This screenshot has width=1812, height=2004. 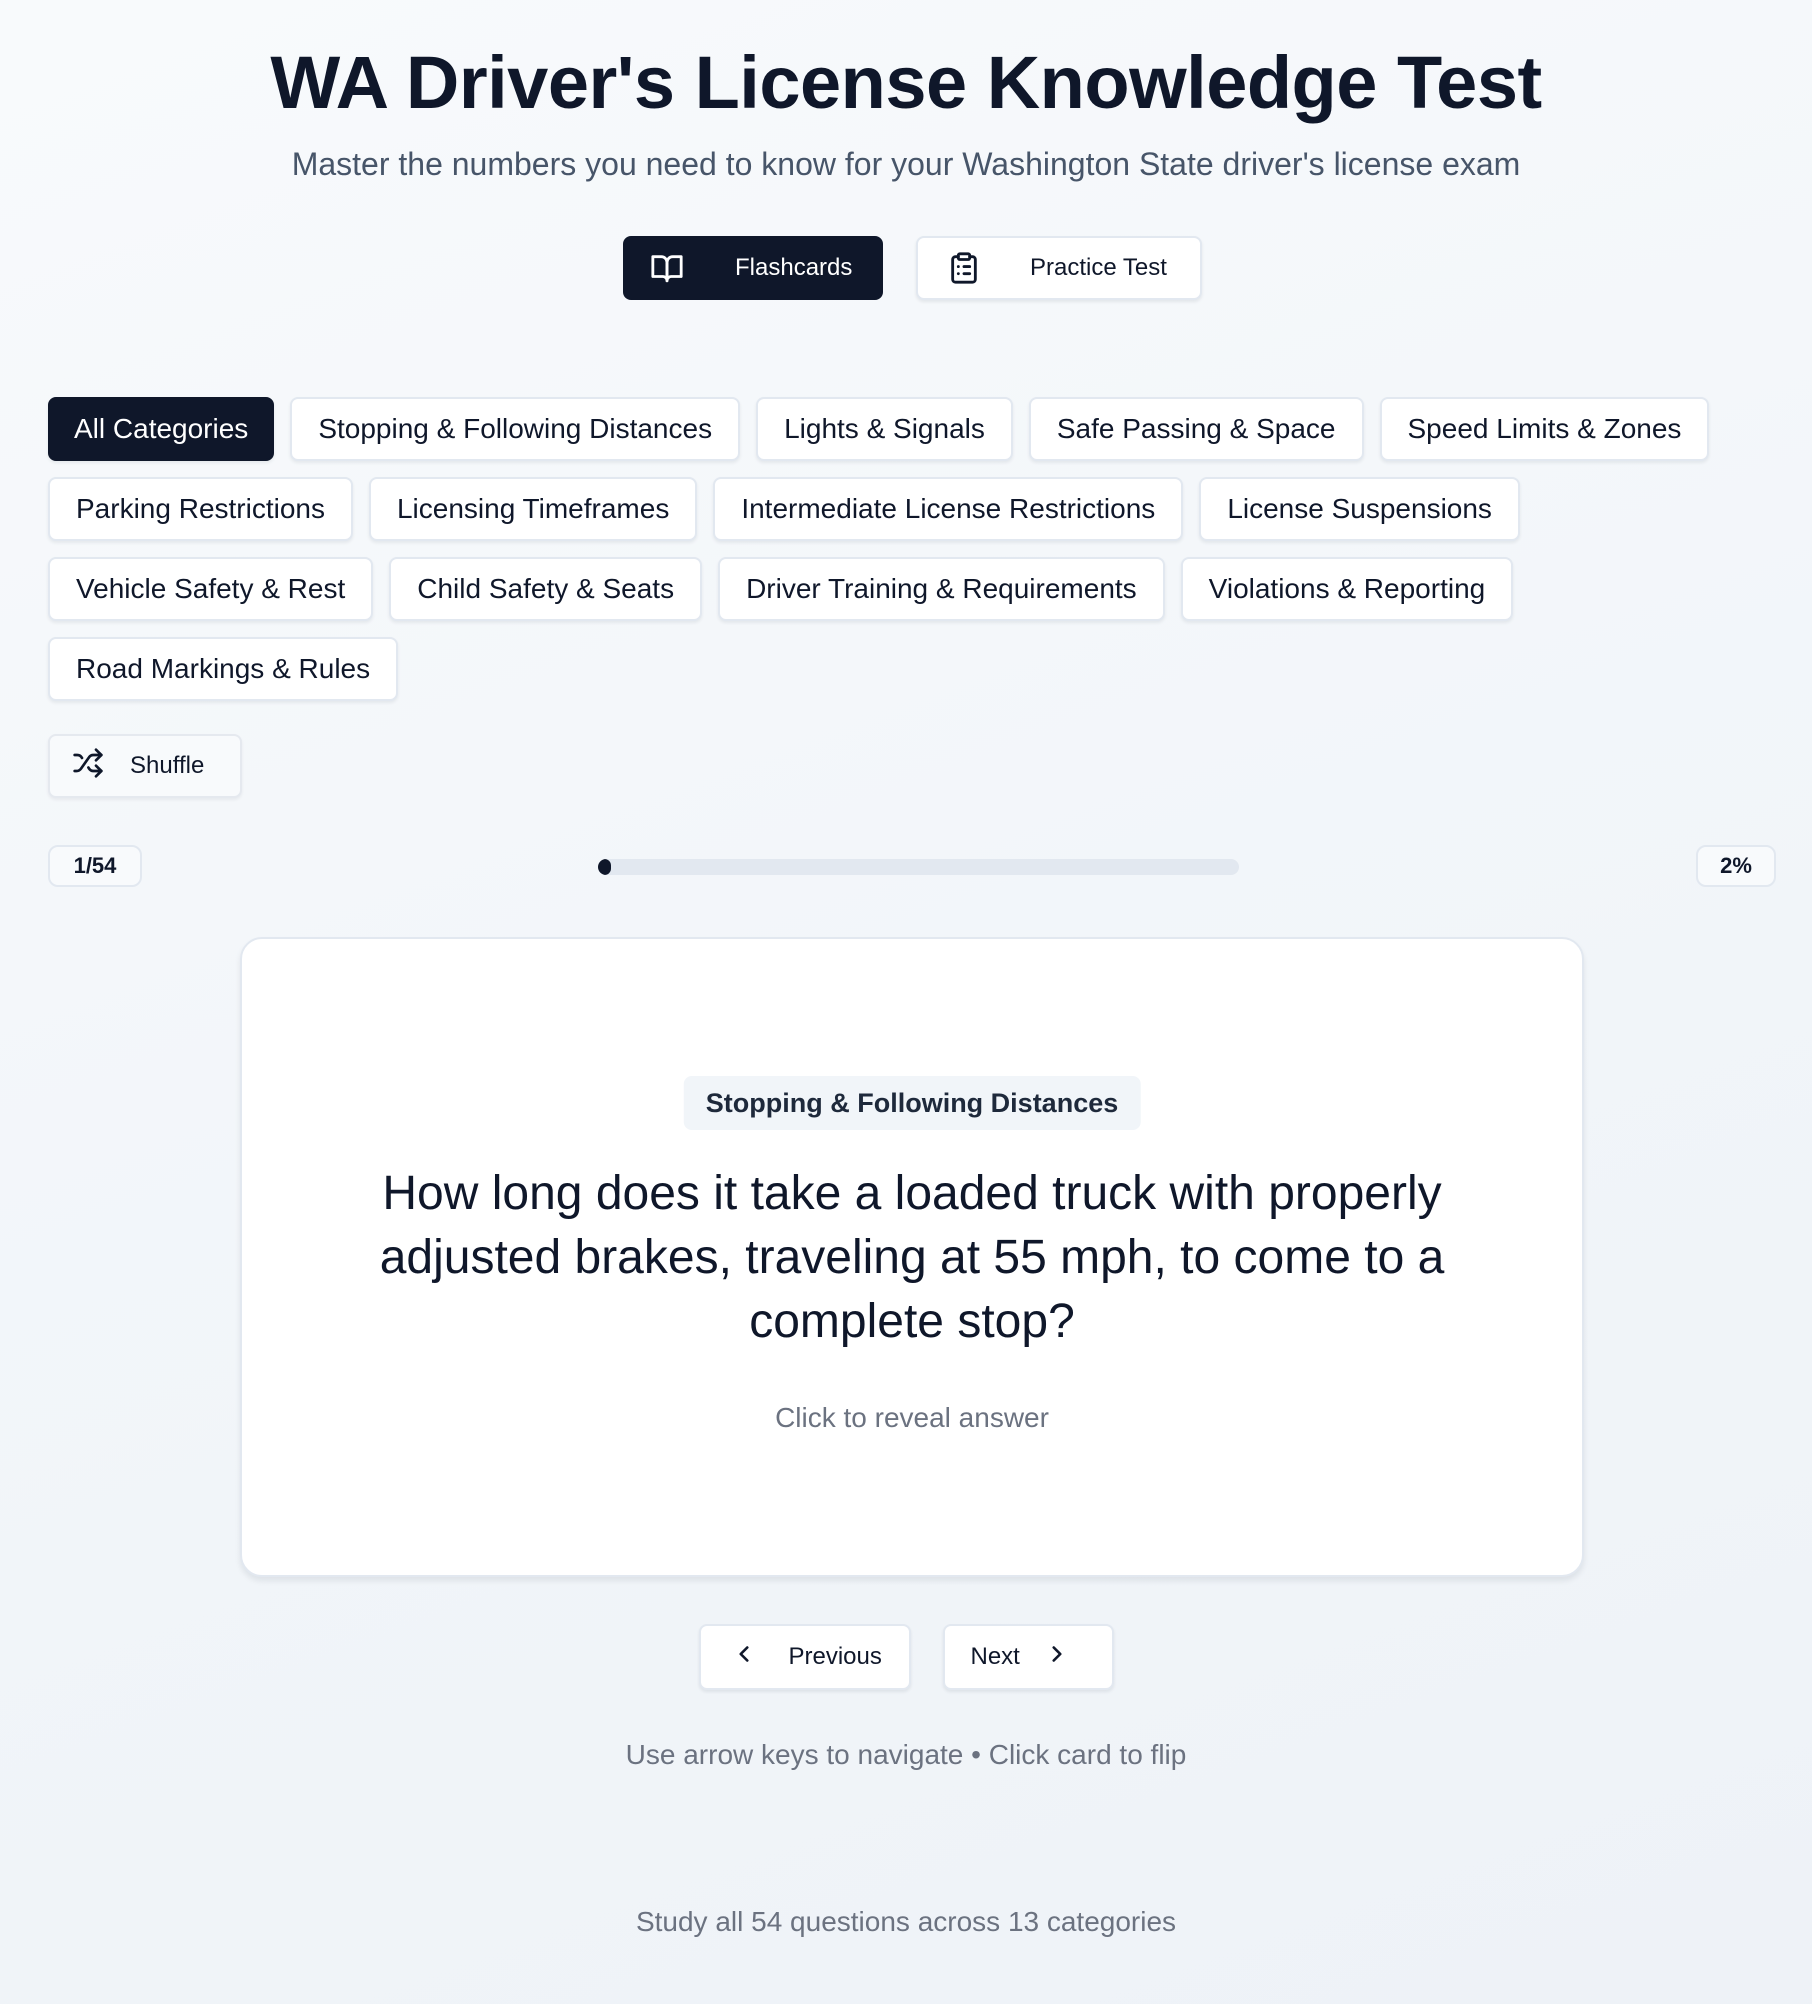 I want to click on next-label: Next, so click(x=995, y=1656).